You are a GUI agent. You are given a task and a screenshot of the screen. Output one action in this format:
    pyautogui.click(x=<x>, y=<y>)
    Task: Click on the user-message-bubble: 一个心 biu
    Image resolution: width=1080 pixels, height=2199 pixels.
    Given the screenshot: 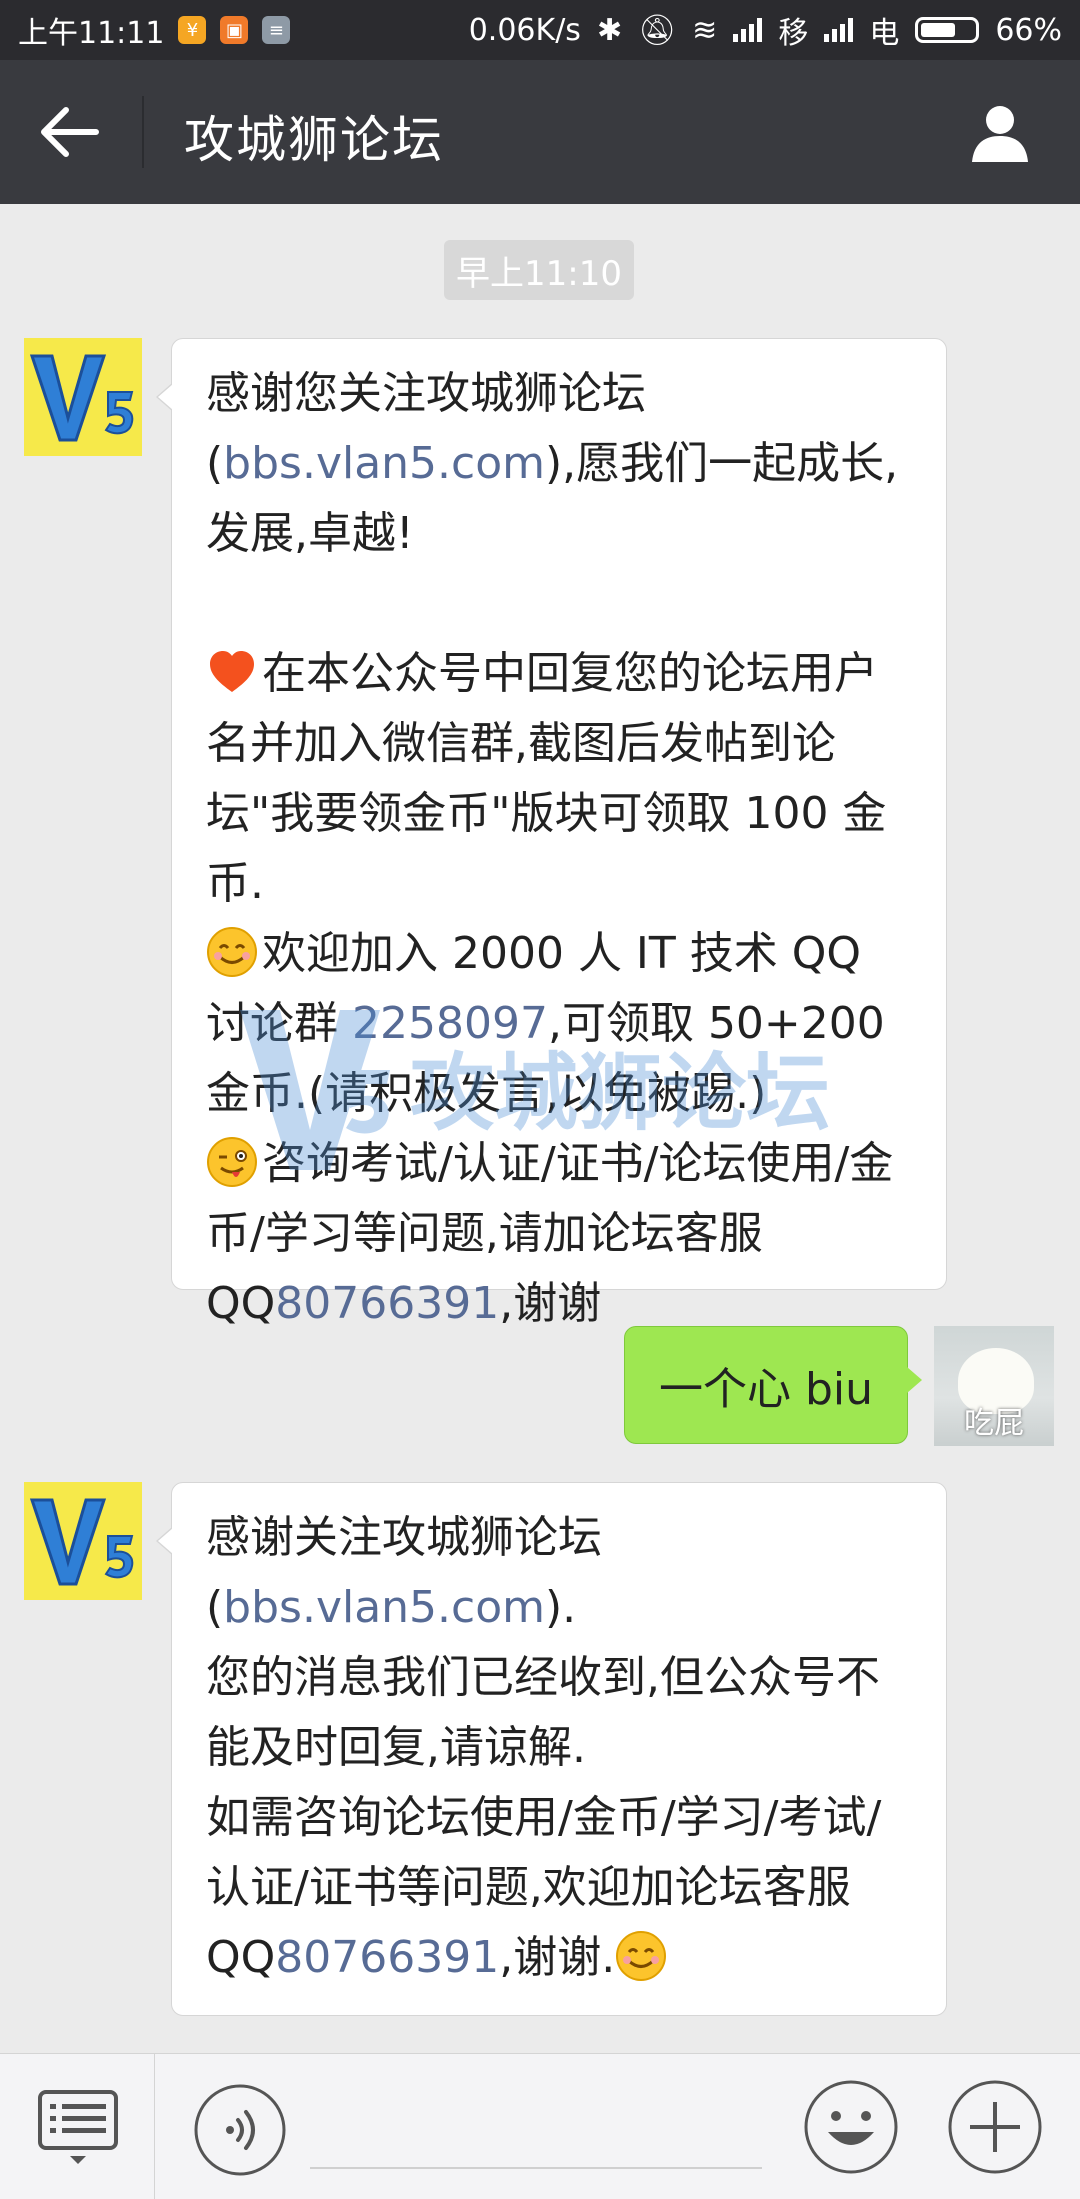 What is the action you would take?
    pyautogui.click(x=773, y=1385)
    